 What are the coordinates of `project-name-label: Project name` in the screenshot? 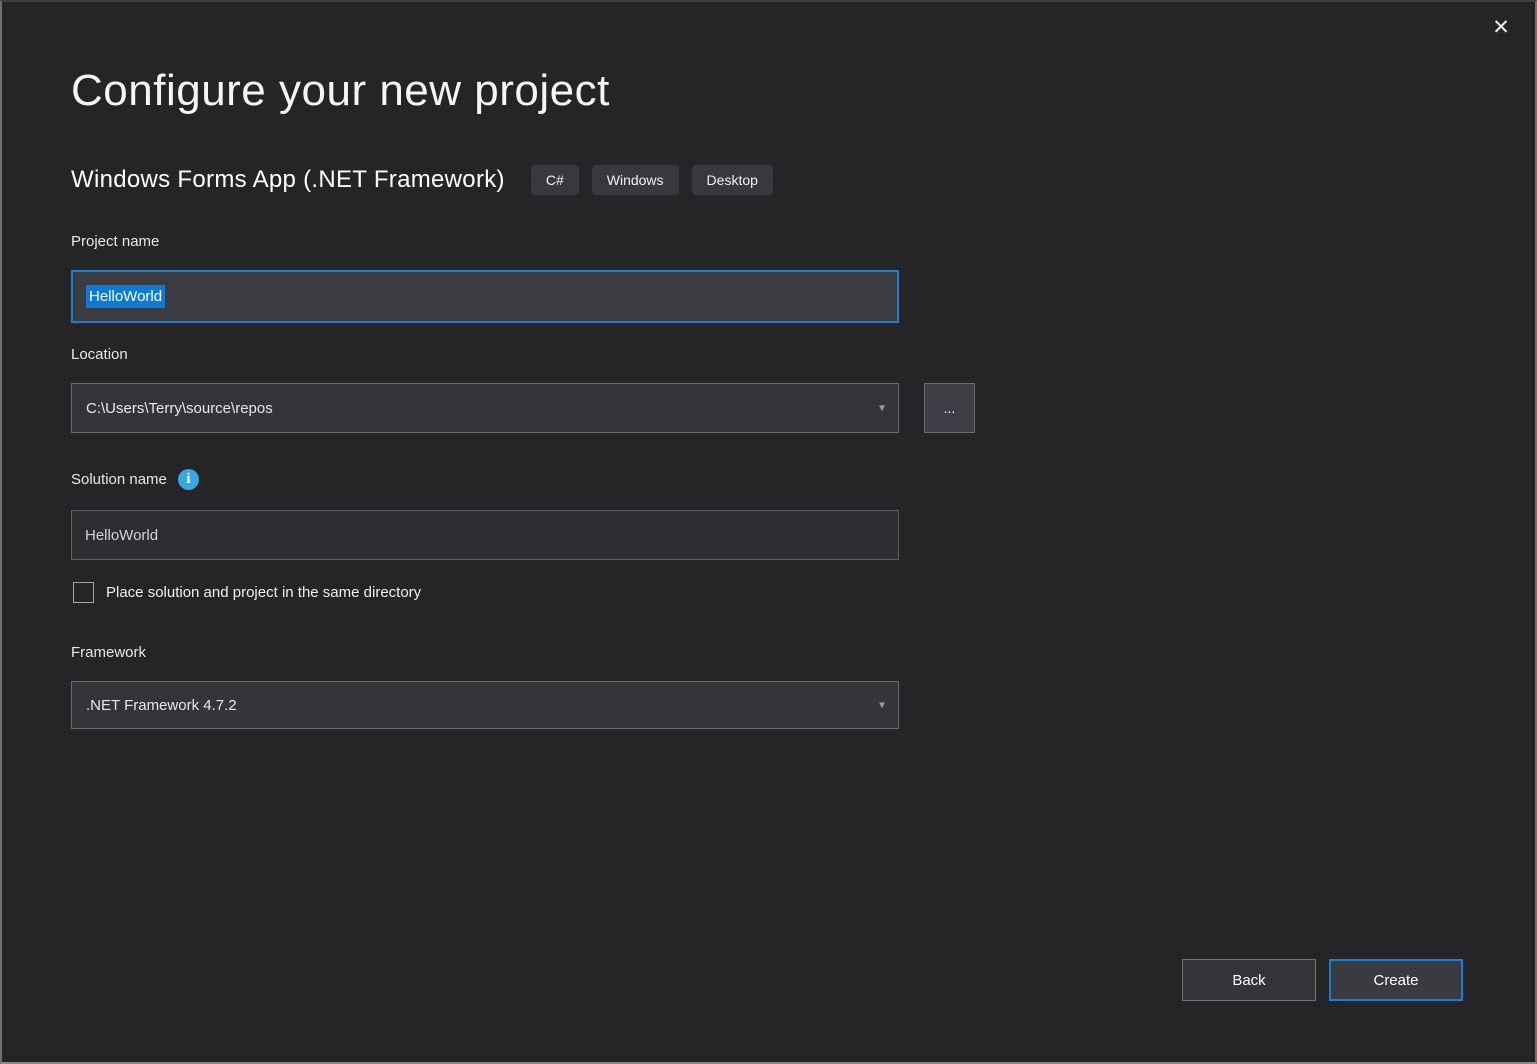 It's located at (115, 241).